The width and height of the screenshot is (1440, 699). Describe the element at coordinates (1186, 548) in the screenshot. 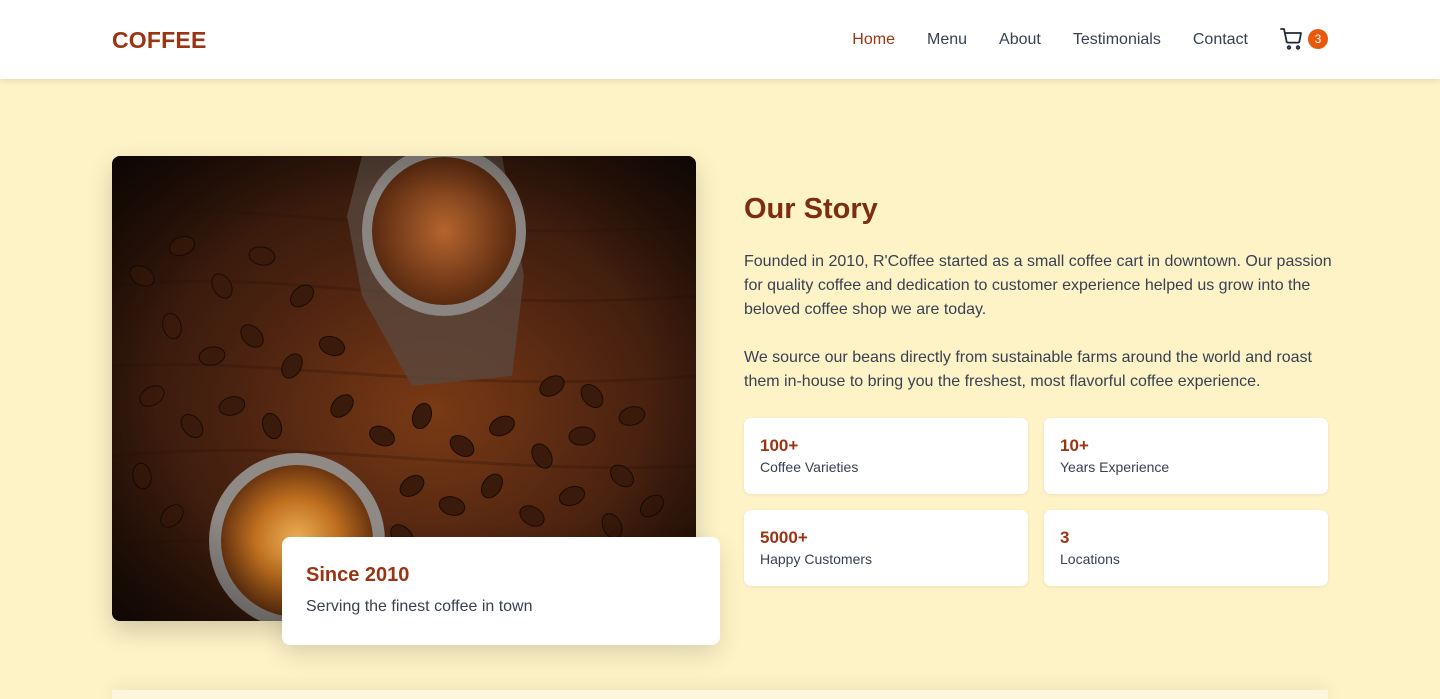

I see `stat-card-locations: 3 Locations` at that location.